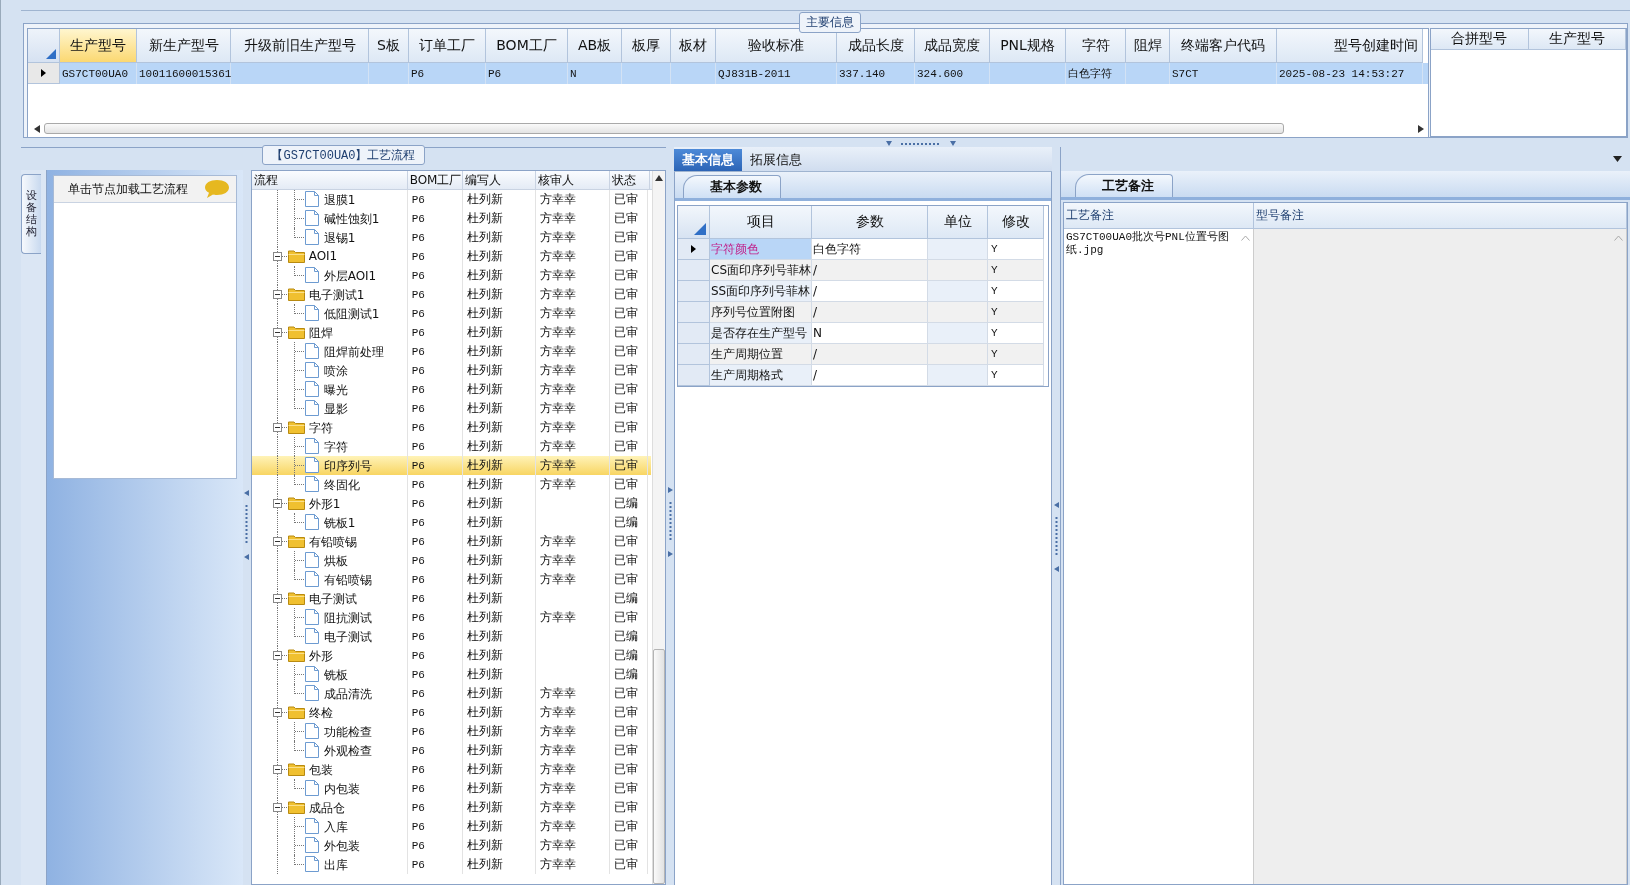  Describe the element at coordinates (863, 291) in the screenshot. I see `table-row: SS面印序列号菲林 / Y` at that location.